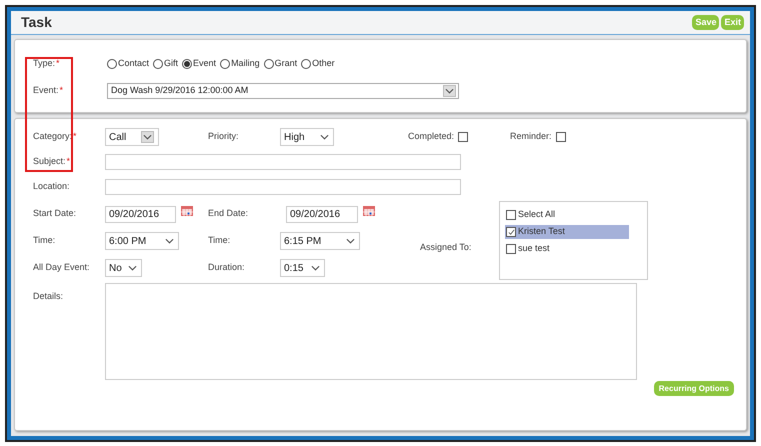 The width and height of the screenshot is (761, 446). What do you see at coordinates (283, 162) in the screenshot?
I see `subject-field` at bounding box center [283, 162].